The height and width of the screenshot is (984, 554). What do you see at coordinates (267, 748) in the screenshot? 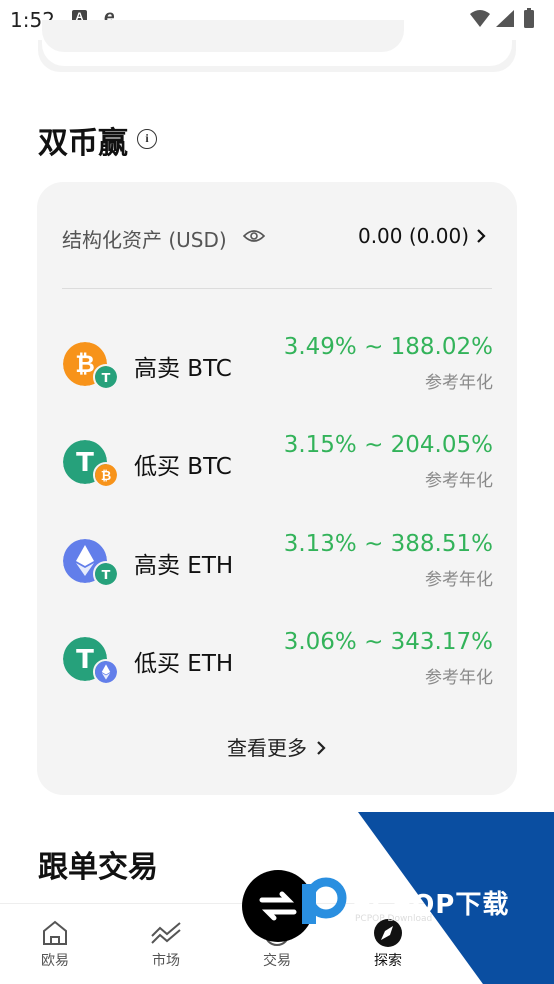
I see `view-more-label: 查看更多` at bounding box center [267, 748].